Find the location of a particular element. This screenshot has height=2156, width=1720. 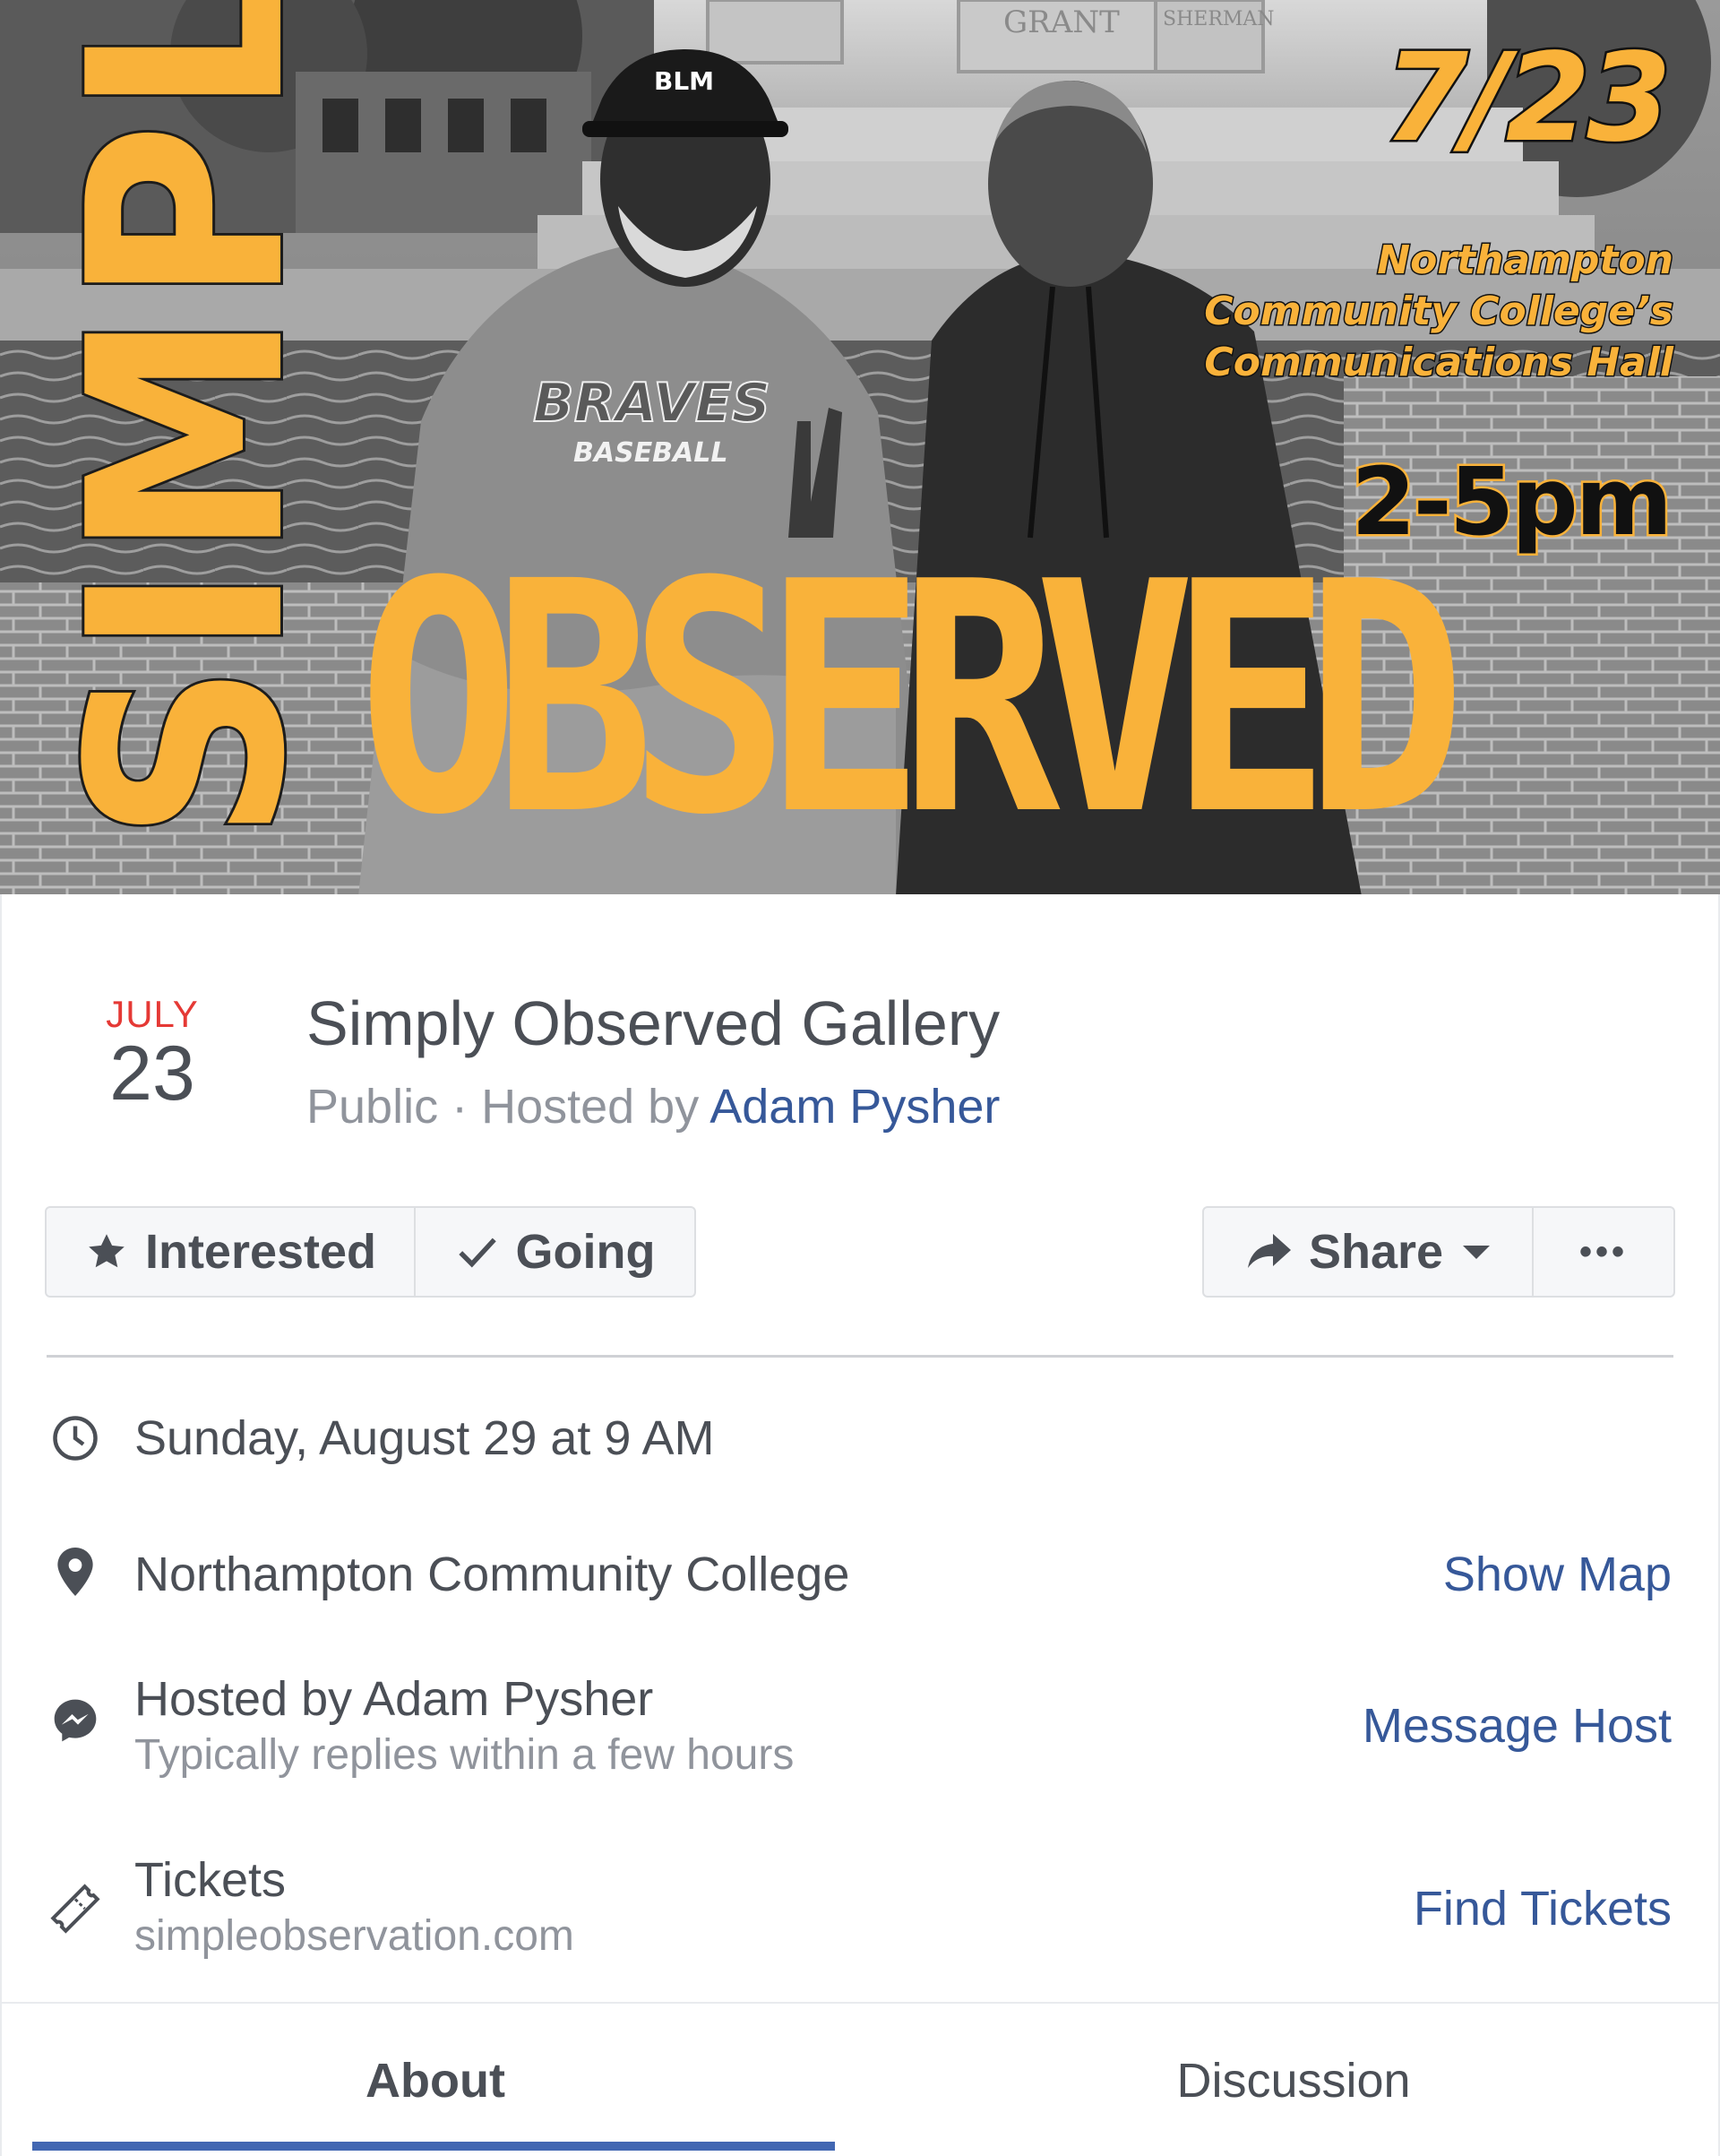

event-day: 23 is located at coordinates (152, 1074).